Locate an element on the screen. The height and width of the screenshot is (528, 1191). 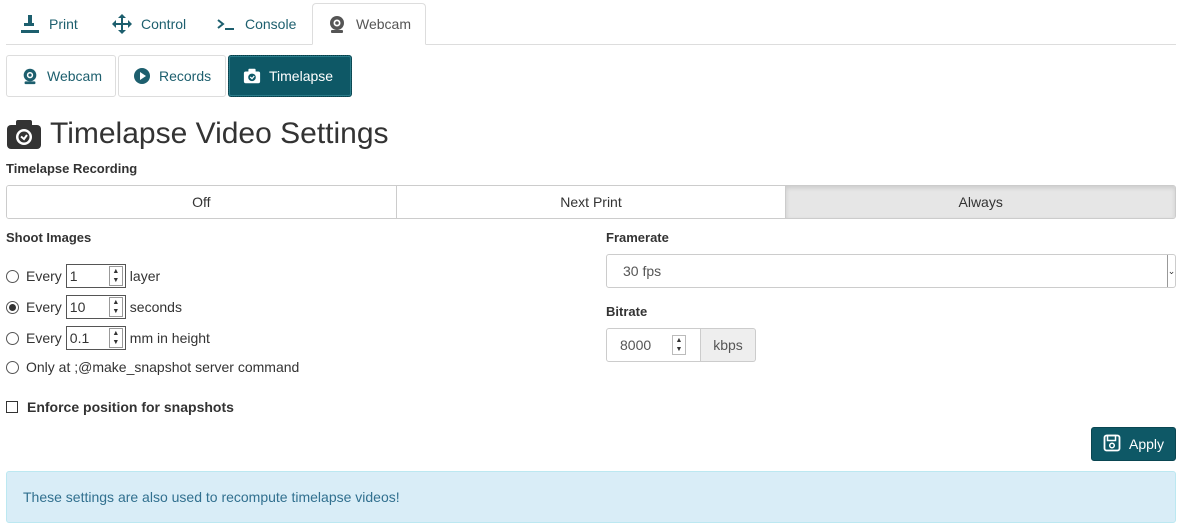
subtab-timelapse-label: Timelapse is located at coordinates (301, 76).